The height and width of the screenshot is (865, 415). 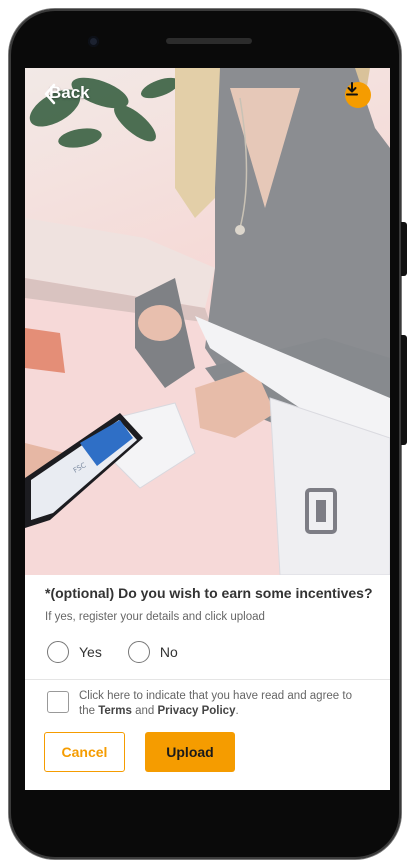 What do you see at coordinates (404, 249) in the screenshot?
I see `volume-button` at bounding box center [404, 249].